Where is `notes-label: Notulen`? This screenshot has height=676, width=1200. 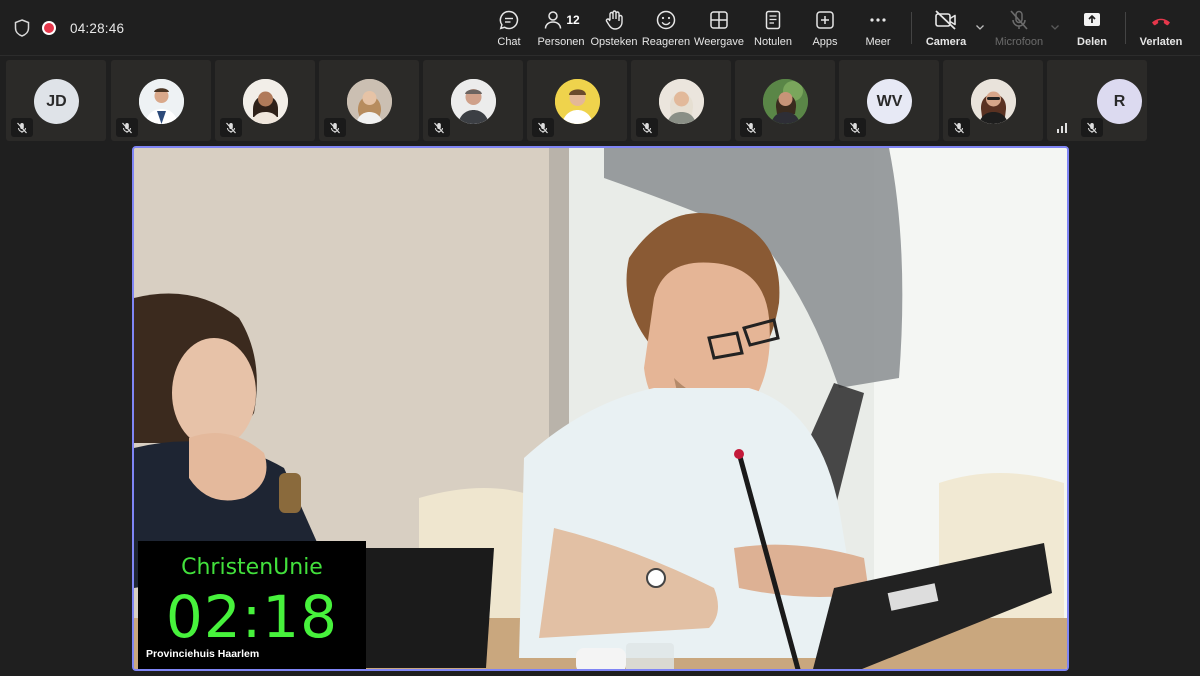
notes-label: Notulen is located at coordinates (773, 42).